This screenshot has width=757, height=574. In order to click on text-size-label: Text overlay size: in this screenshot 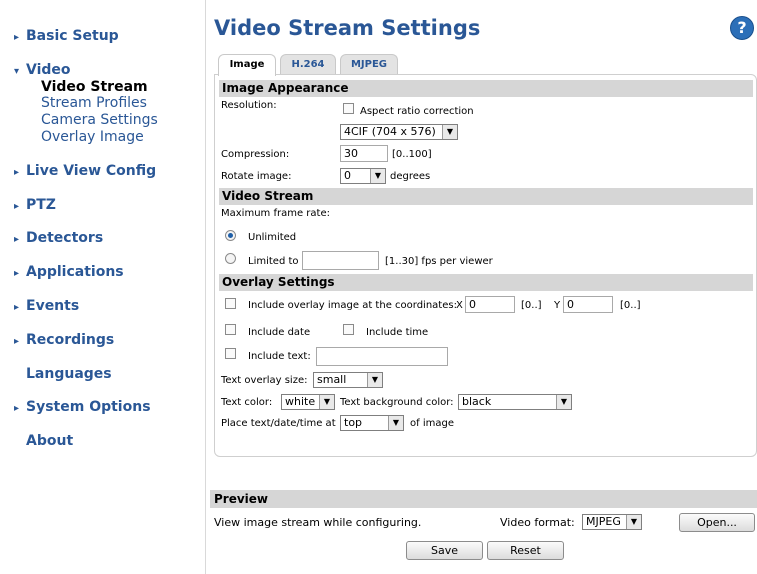, I will do `click(264, 380)`.